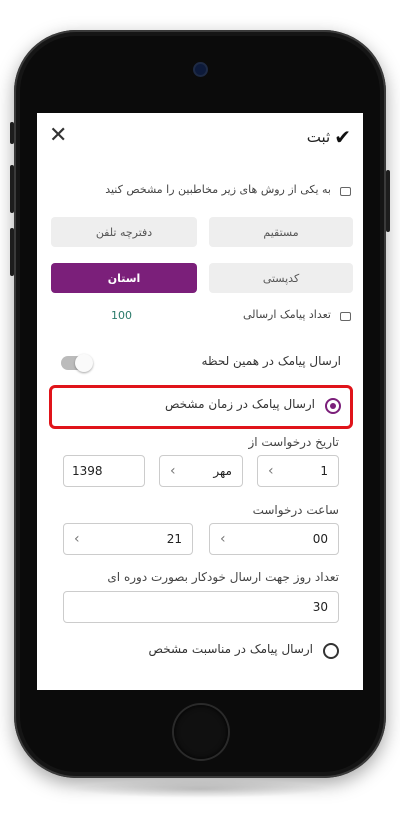 Image resolution: width=400 pixels, height=816 pixels. What do you see at coordinates (201, 471) in the screenshot?
I see `month-select: مهر ‹` at bounding box center [201, 471].